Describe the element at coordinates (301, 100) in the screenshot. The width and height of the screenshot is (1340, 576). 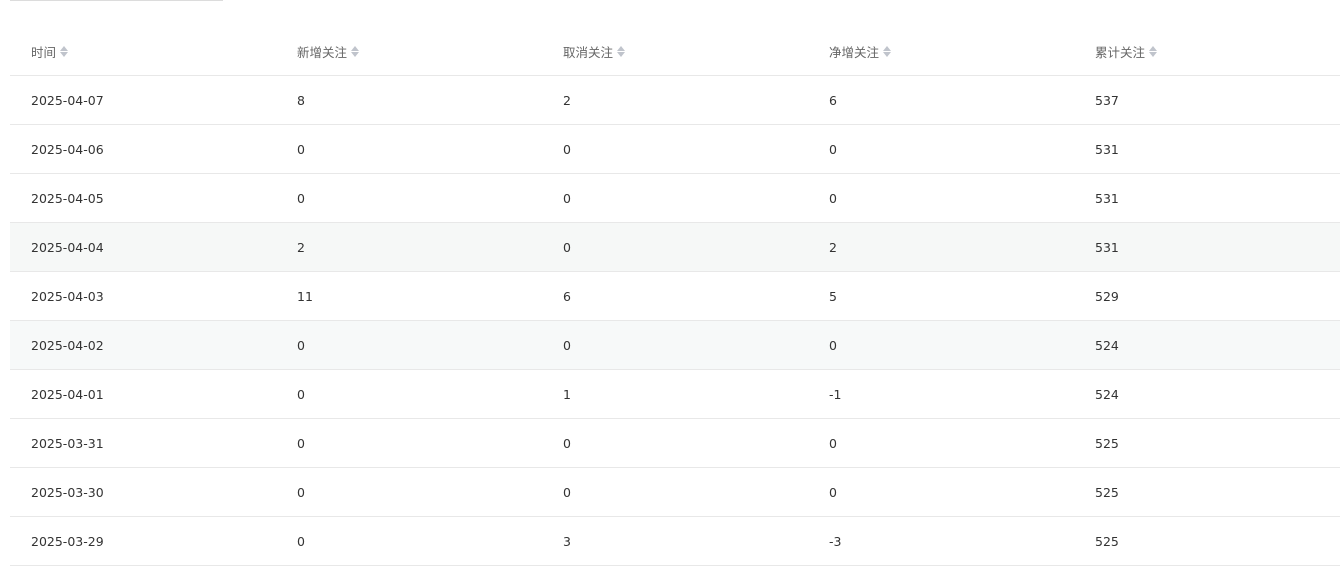
I see `cell-new-follows: 8` at that location.